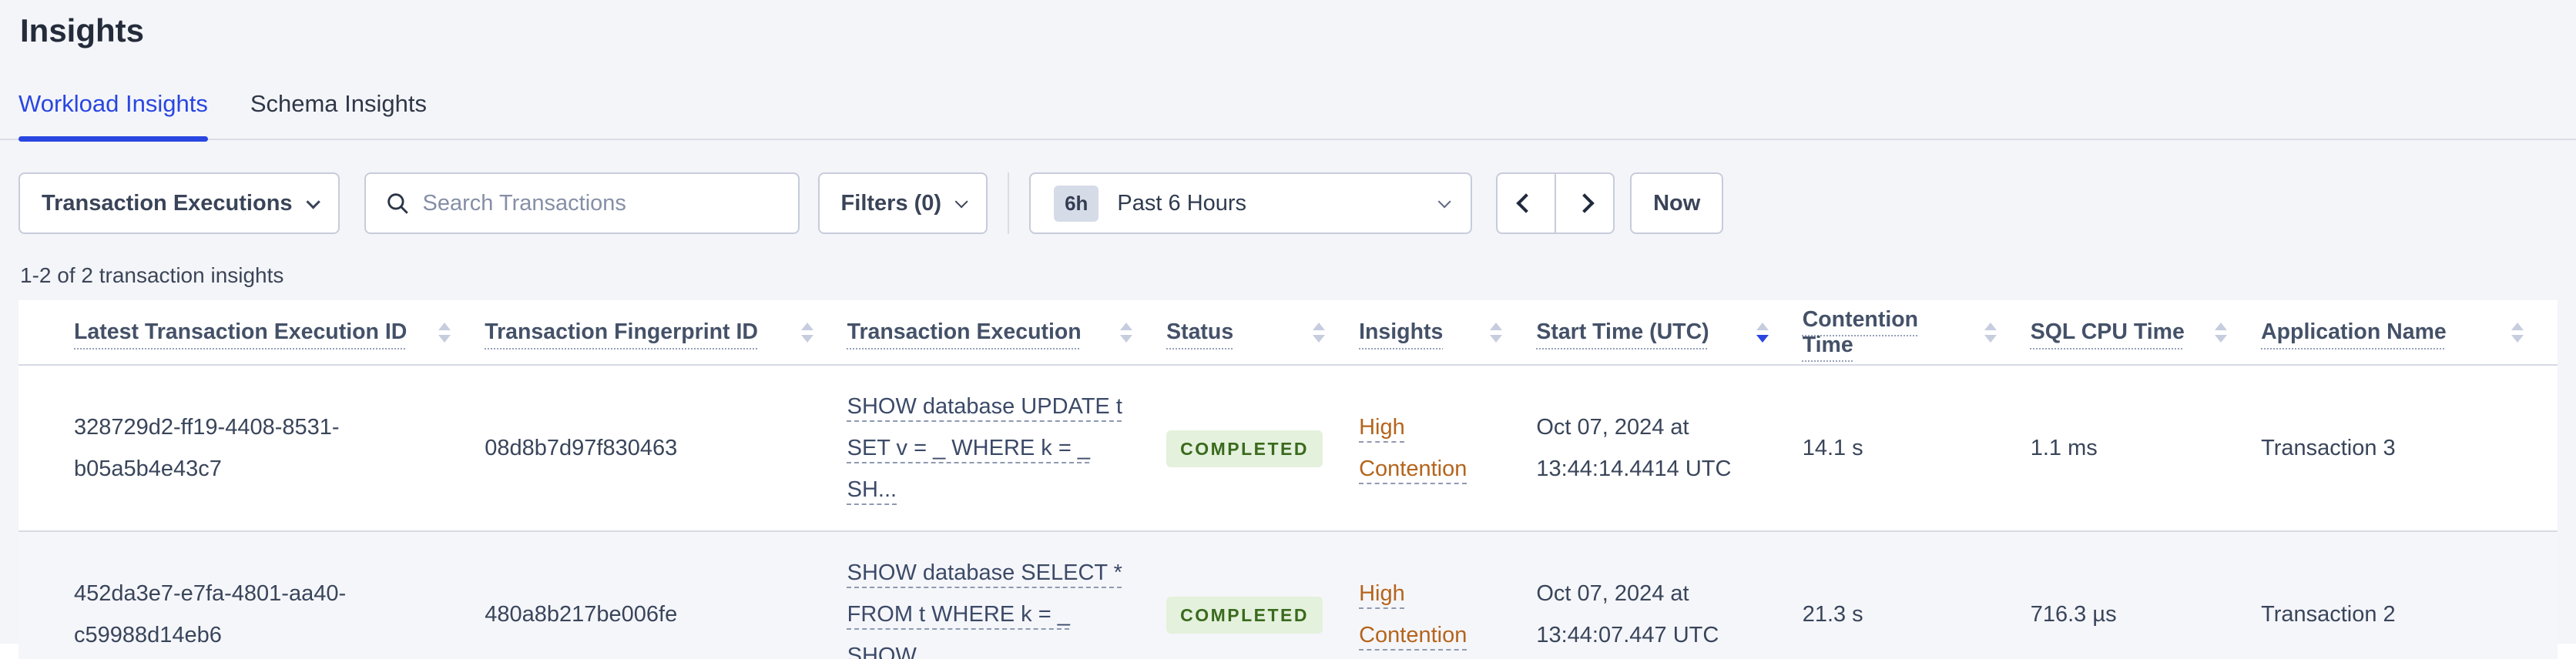 The height and width of the screenshot is (659, 2576). I want to click on time-range-label: Past 6 Hours, so click(1182, 203).